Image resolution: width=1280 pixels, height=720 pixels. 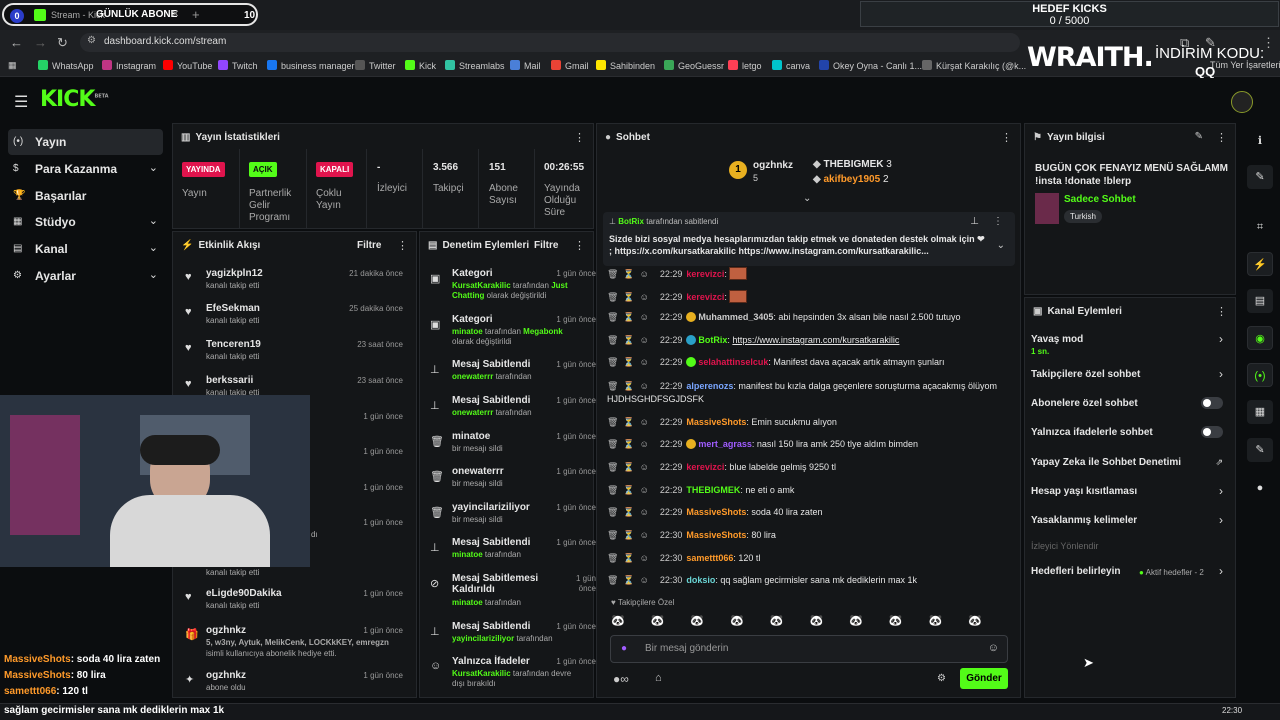 I want to click on sidebar-item-settings: ⚙ Ayarlar ⌄, so click(x=85, y=276).